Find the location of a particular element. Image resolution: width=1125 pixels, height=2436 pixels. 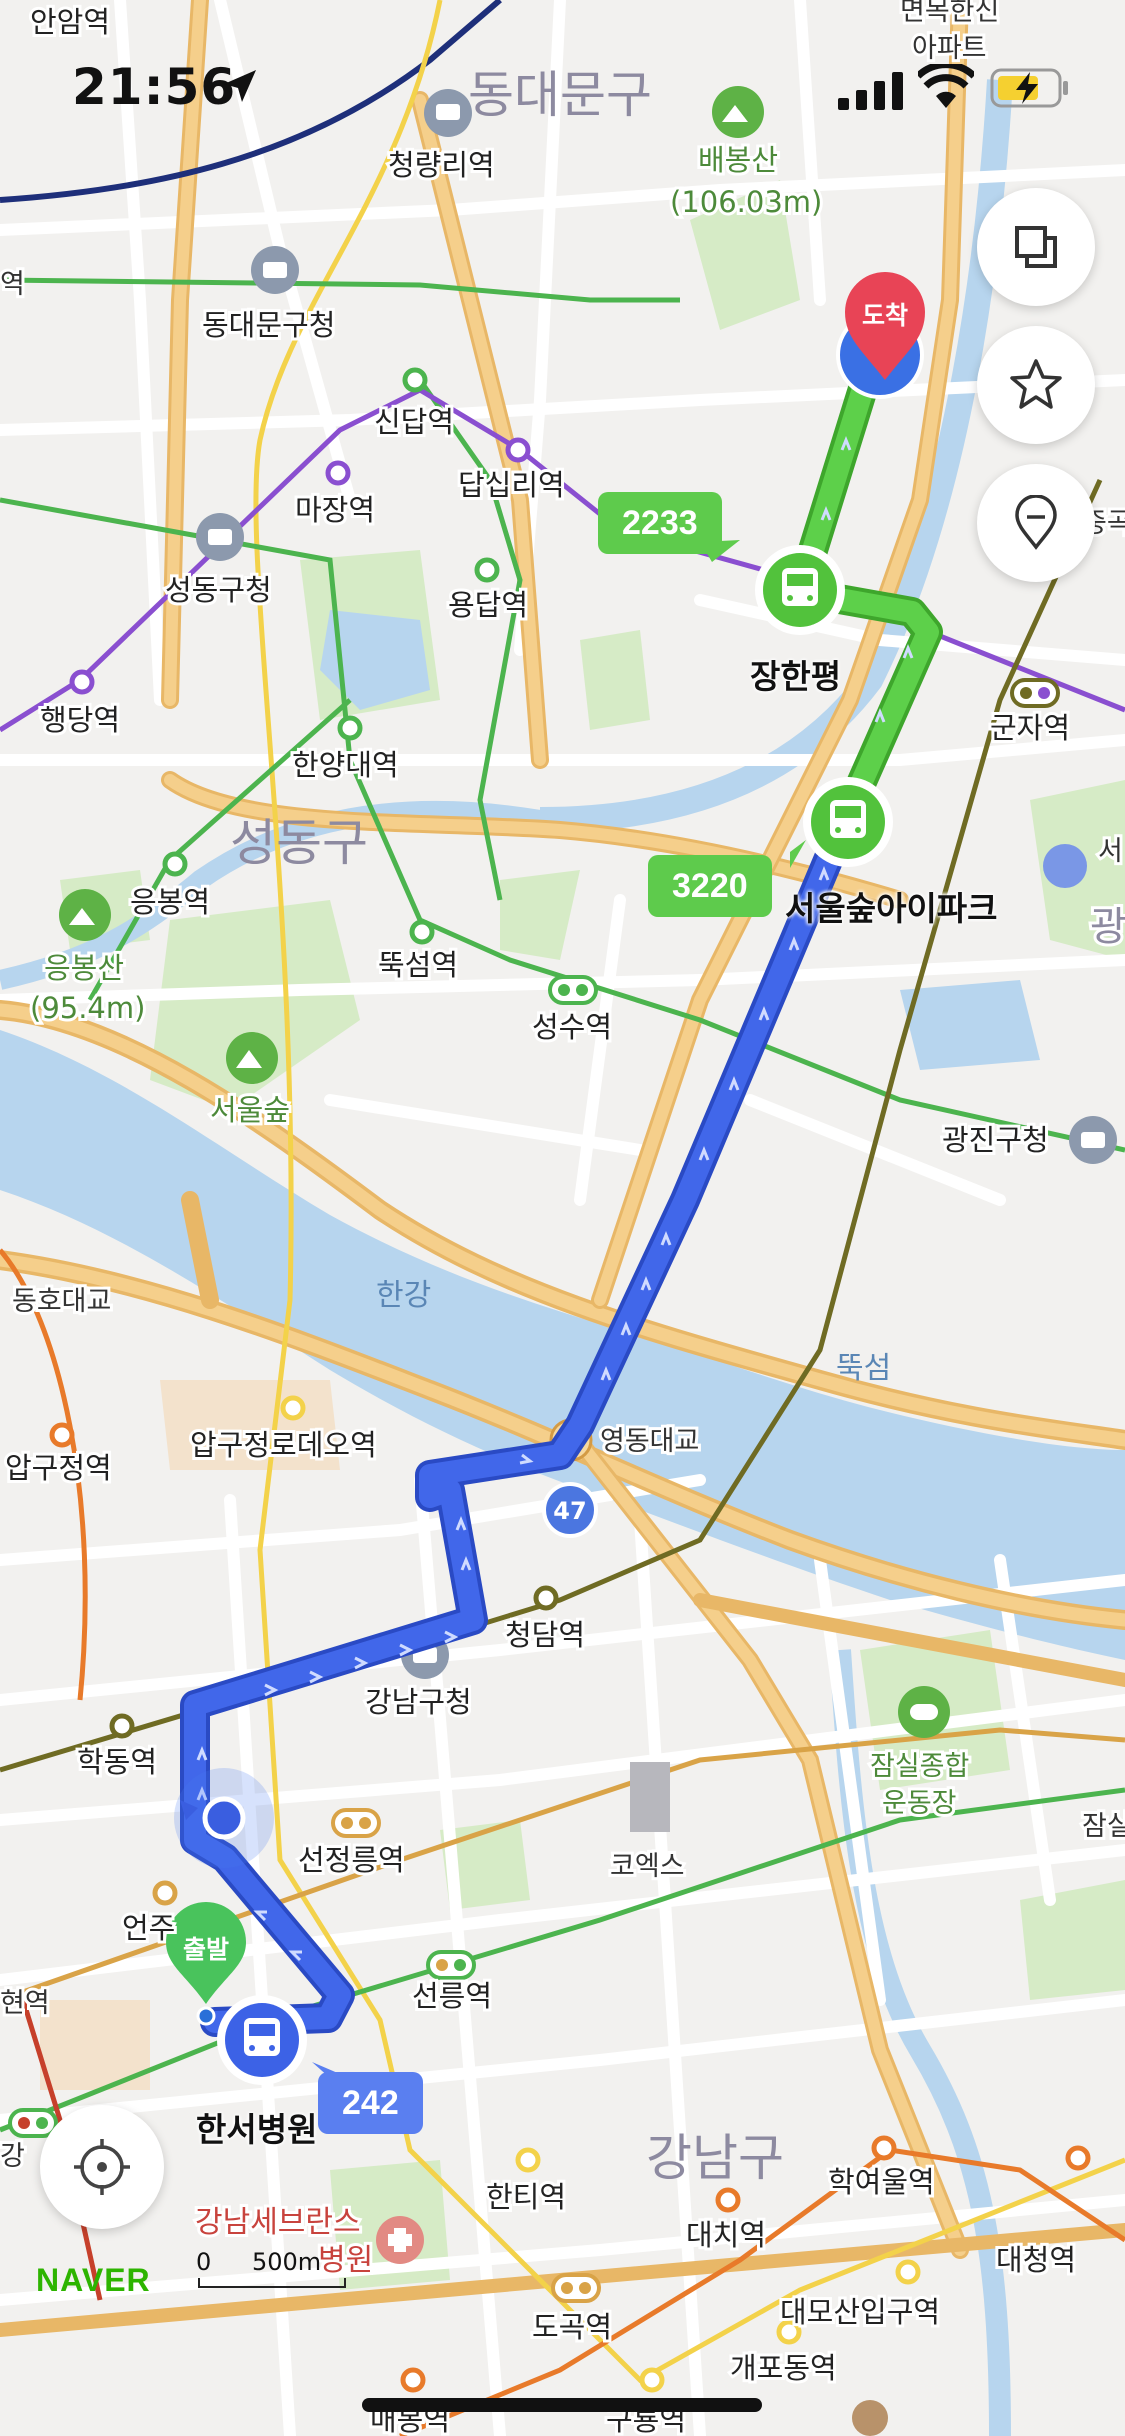

station-label: 뚝섬역 is located at coordinates (418, 965).